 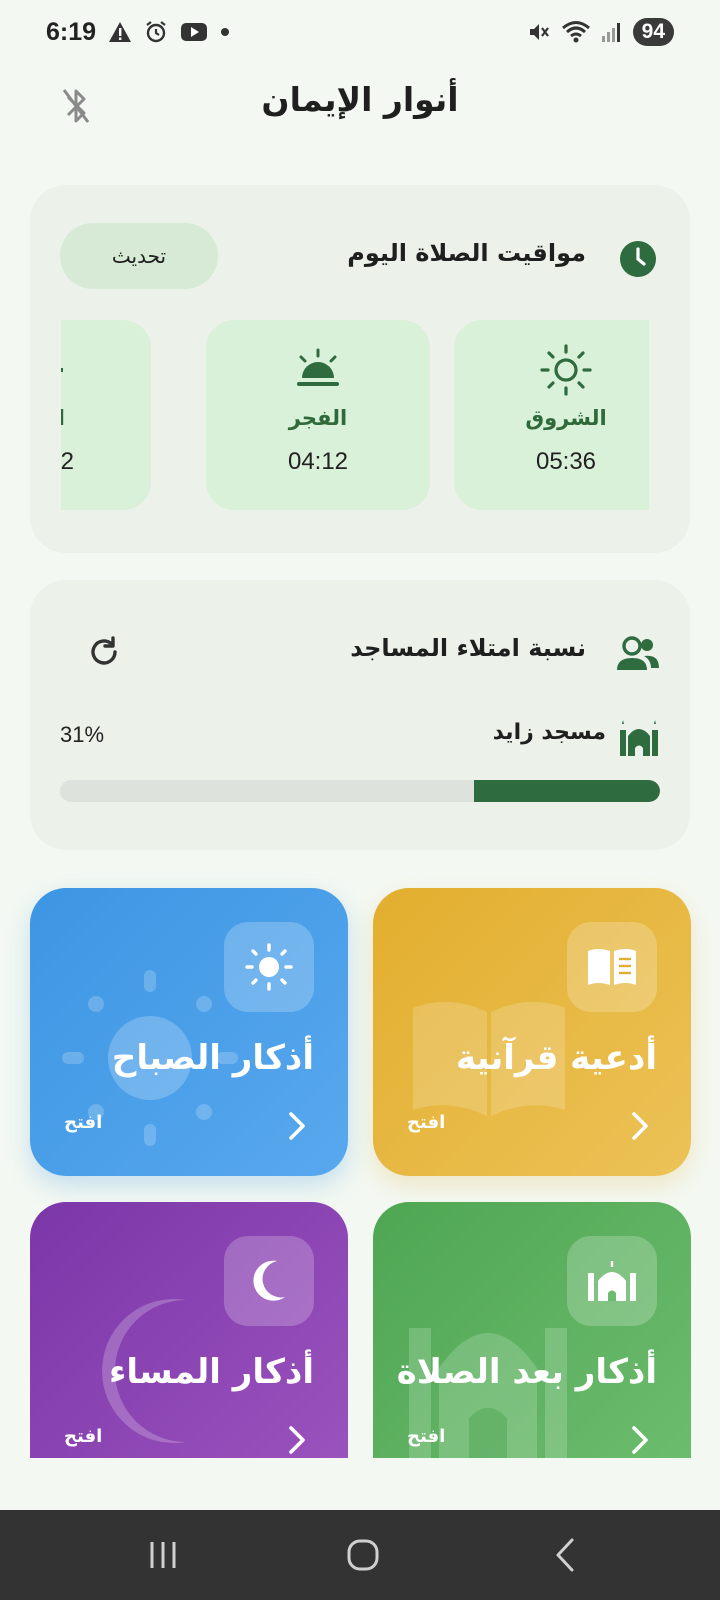 I want to click on prayer-tile-fajr: الفجر 04:12, so click(x=318, y=415).